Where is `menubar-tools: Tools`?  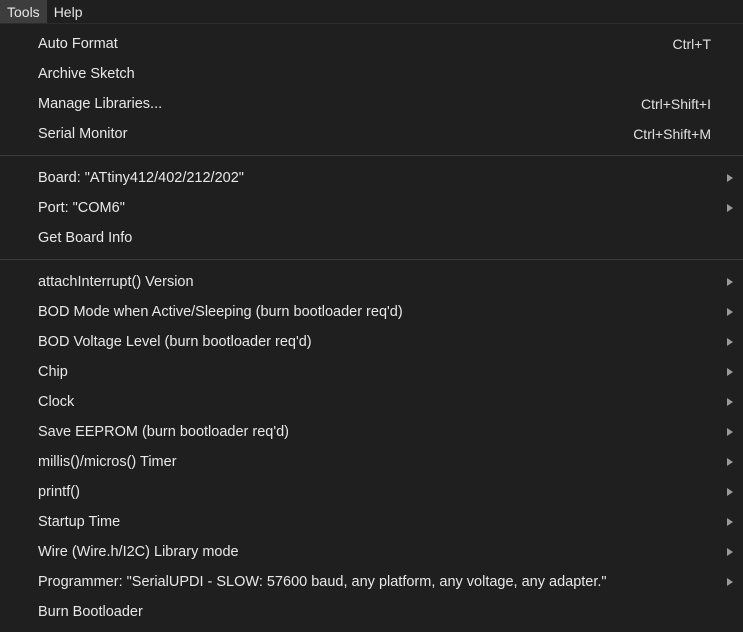
menubar-tools: Tools is located at coordinates (23, 11).